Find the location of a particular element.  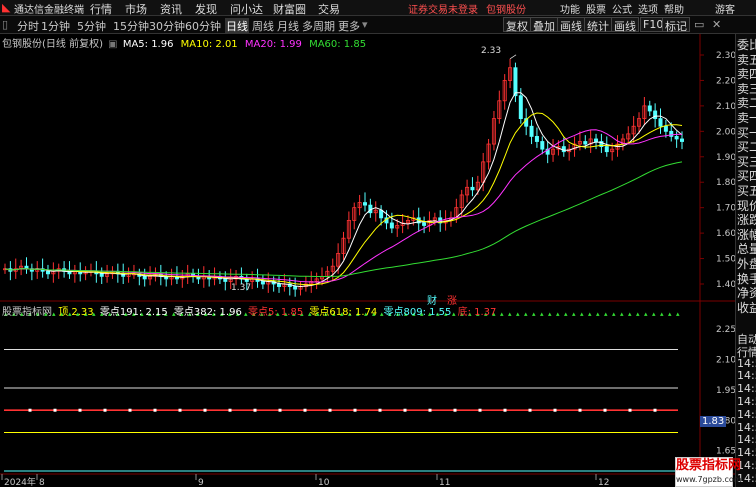

ind-809: 零点809: 1.55 is located at coordinates (417, 312).